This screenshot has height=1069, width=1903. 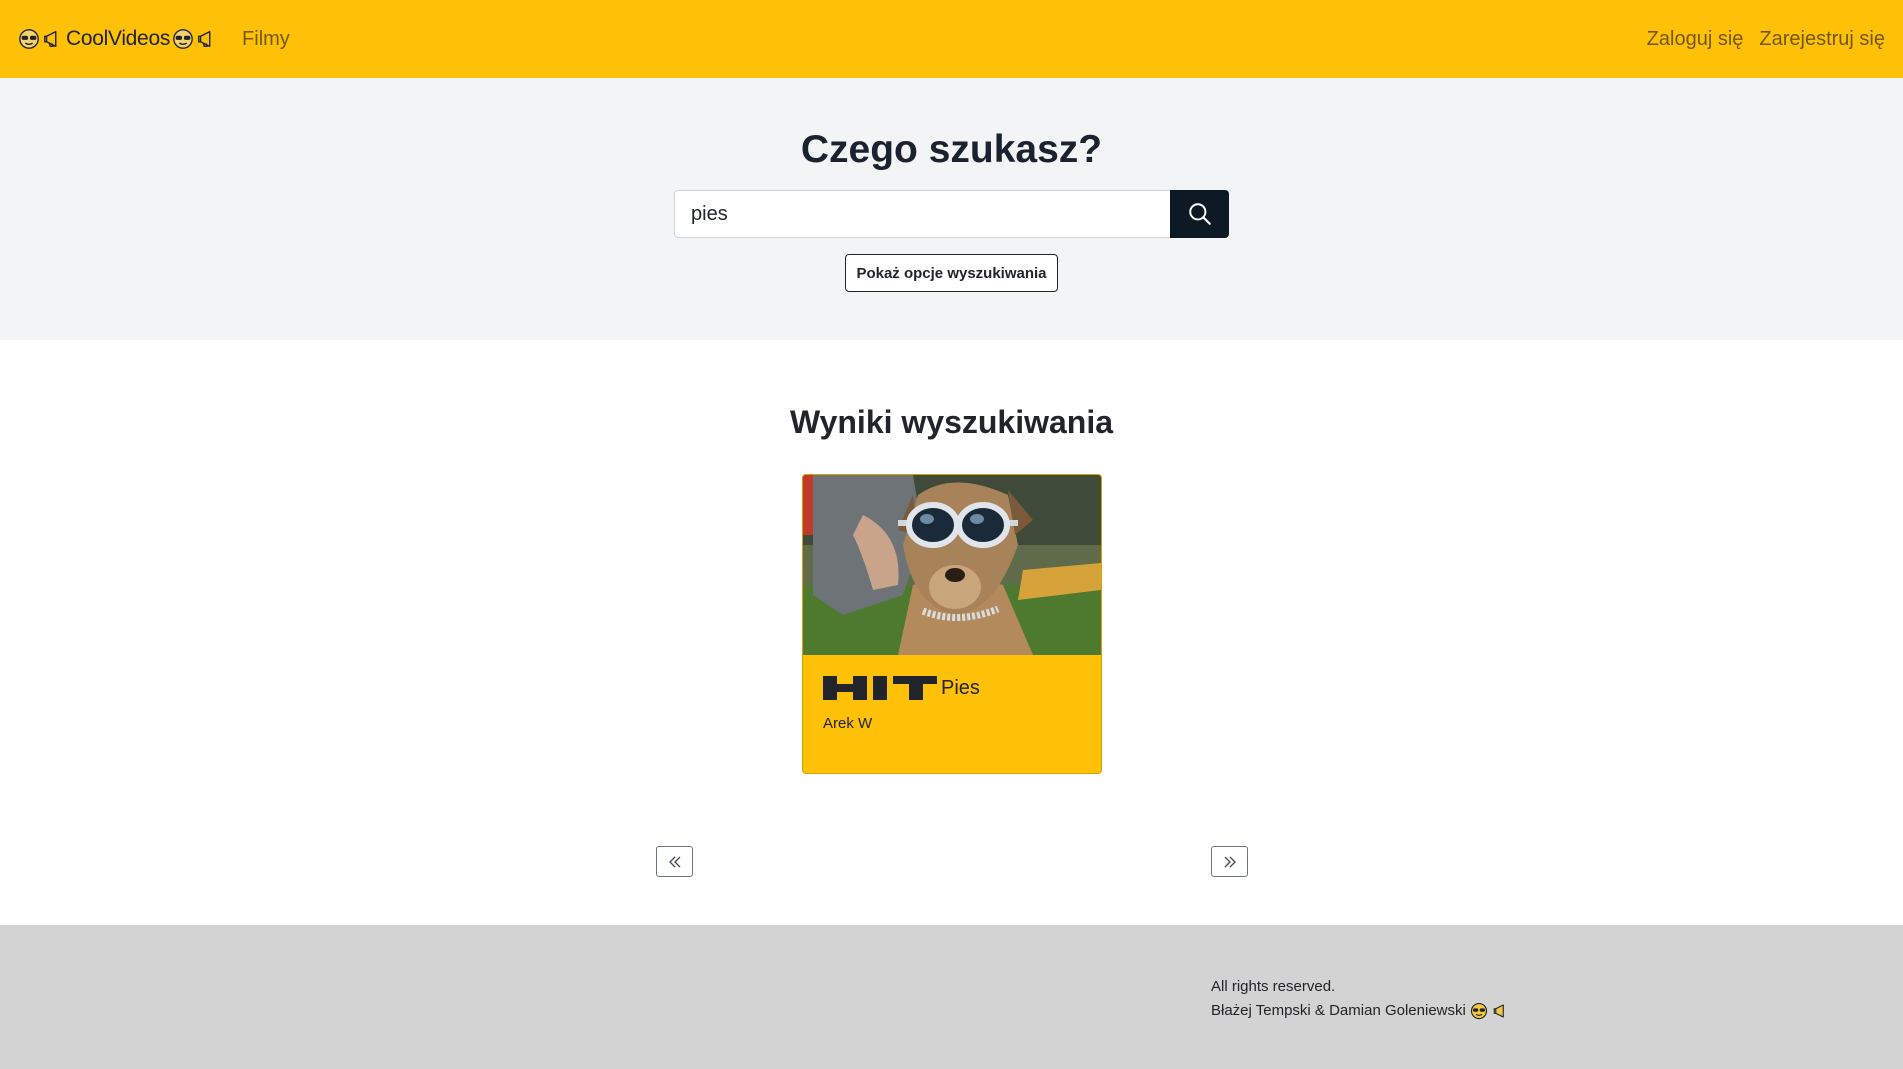 I want to click on chevron-double-left-icon, so click(x=674, y=861).